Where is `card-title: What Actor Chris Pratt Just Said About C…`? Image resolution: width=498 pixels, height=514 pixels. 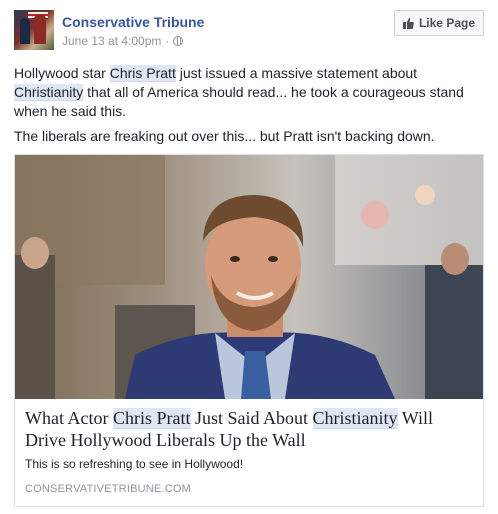
card-title: What Actor Chris Pratt Just Said About C… is located at coordinates (250, 429).